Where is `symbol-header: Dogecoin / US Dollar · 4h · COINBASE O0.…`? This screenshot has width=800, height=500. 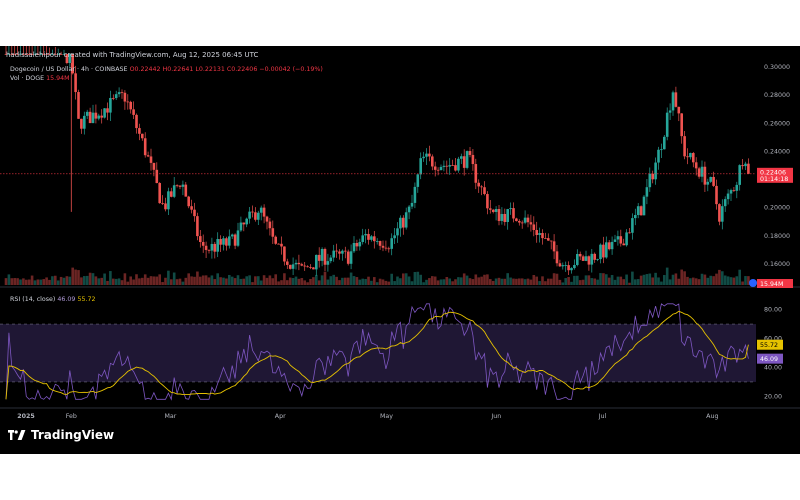 symbol-header: Dogecoin / US Dollar · 4h · COINBASE O0.… is located at coordinates (166, 69).